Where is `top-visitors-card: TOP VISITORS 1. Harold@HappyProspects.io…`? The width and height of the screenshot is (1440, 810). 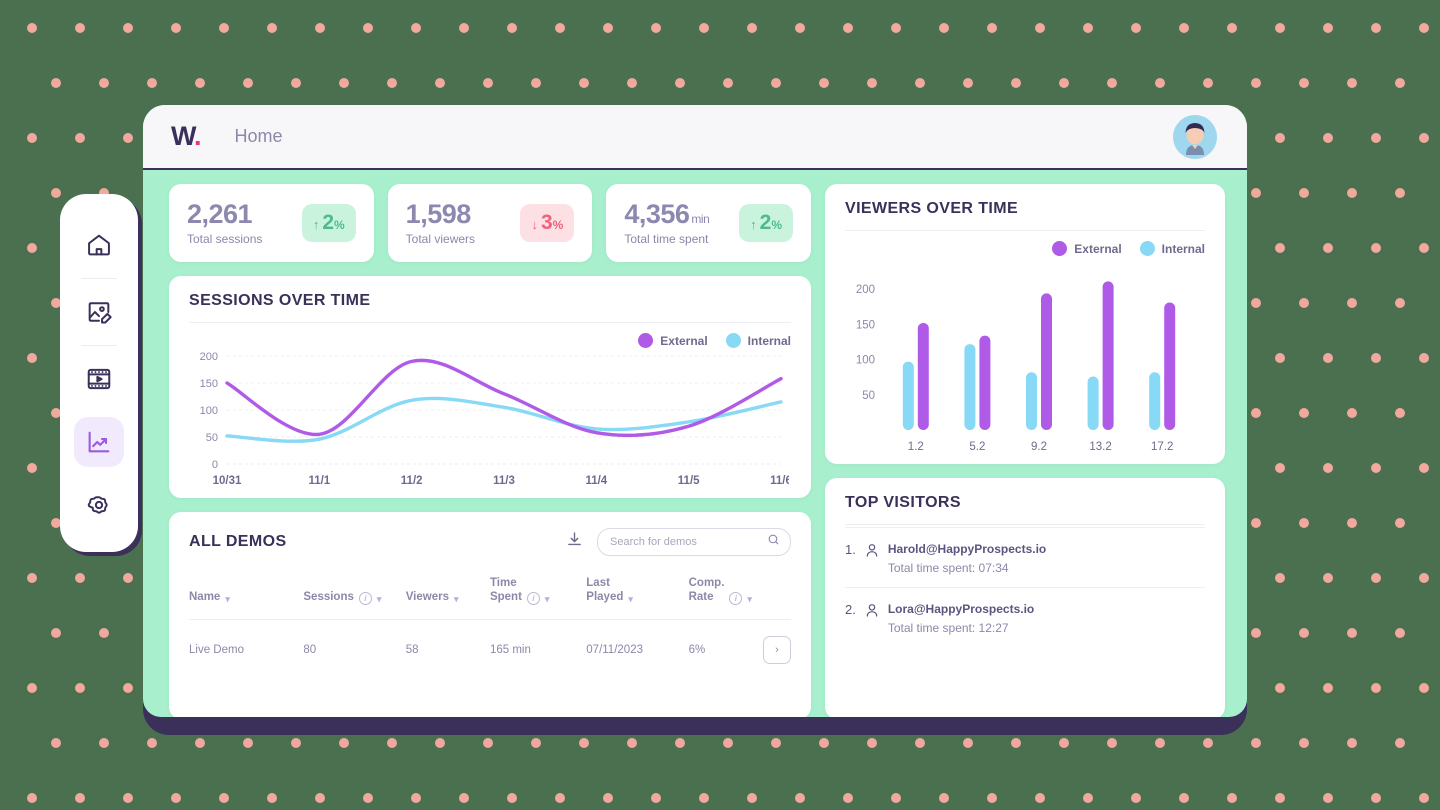
top-visitors-card: TOP VISITORS 1. Harold@HappyProspects.io… is located at coordinates (1025, 597).